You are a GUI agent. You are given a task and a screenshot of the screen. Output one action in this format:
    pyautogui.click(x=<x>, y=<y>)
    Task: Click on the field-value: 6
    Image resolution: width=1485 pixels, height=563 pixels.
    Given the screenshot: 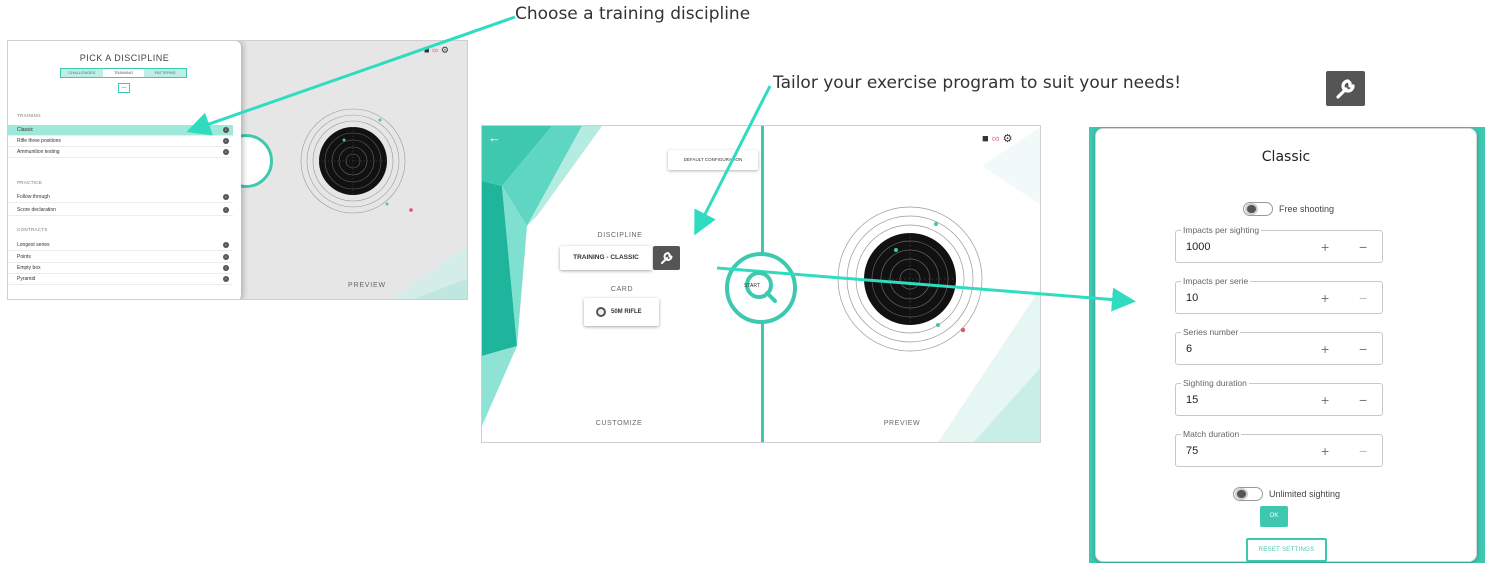 What is the action you would take?
    pyautogui.click(x=1189, y=349)
    